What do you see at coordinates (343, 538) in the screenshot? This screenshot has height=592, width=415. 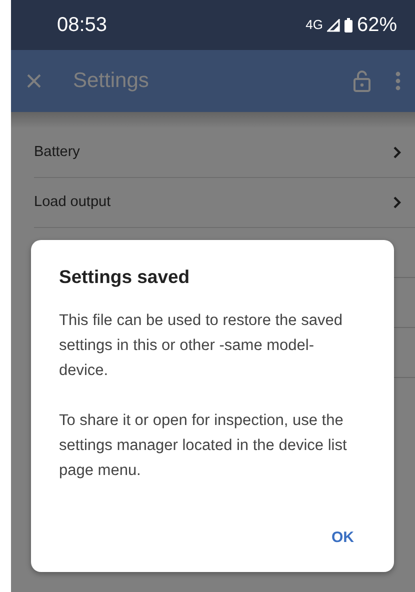 I see `ok-button: OK` at bounding box center [343, 538].